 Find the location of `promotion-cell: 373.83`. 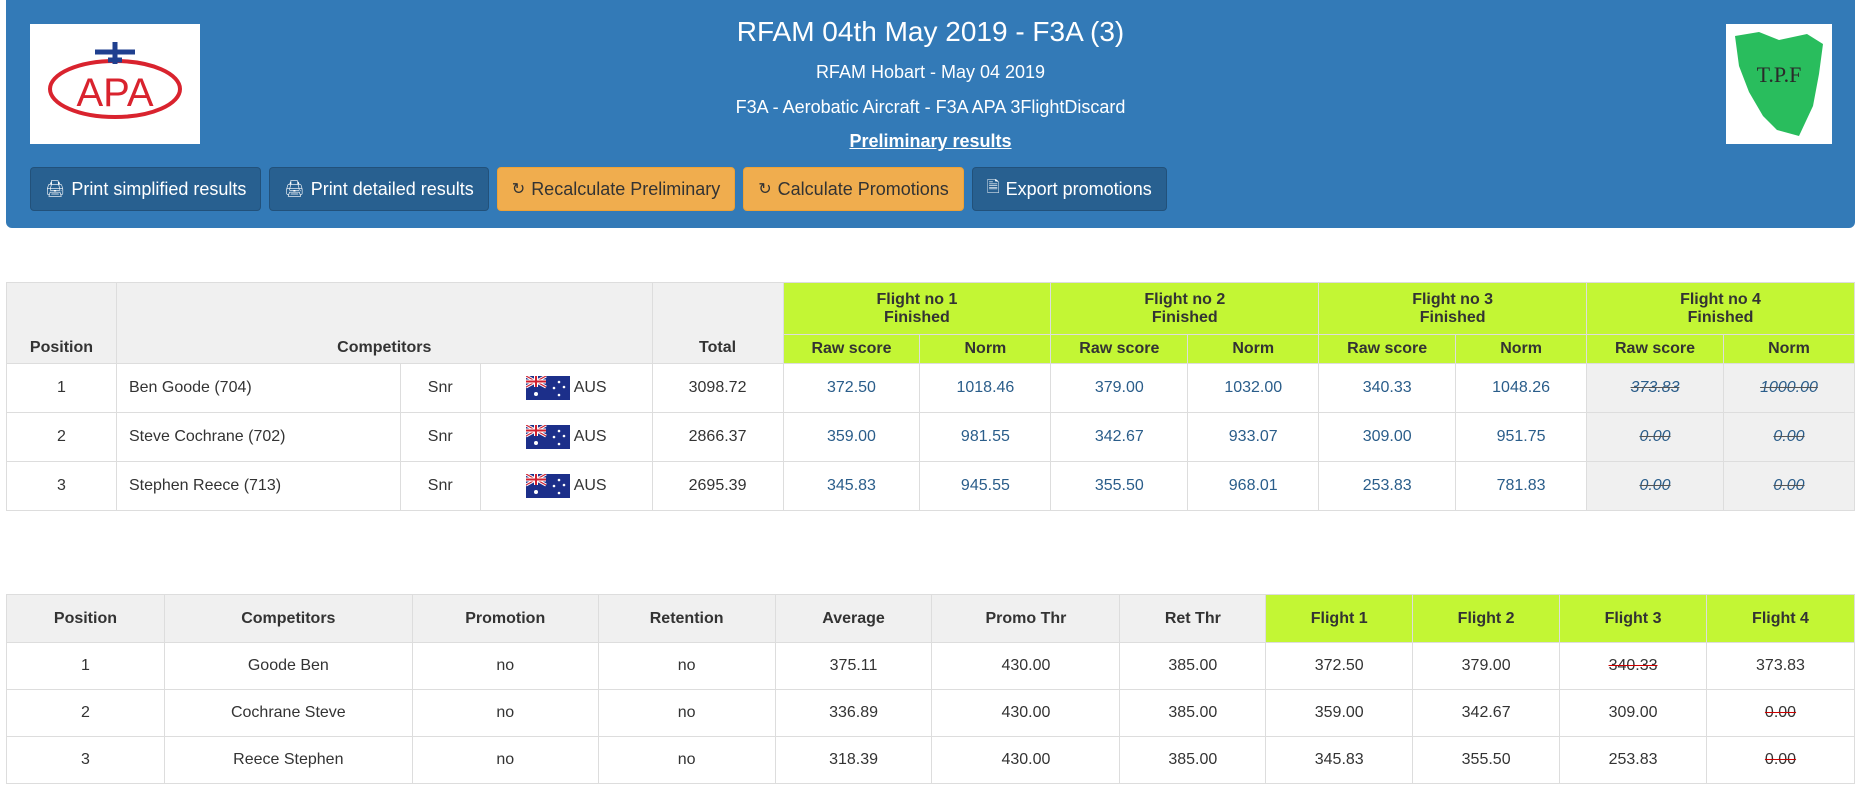

promotion-cell: 373.83 is located at coordinates (1780, 666).